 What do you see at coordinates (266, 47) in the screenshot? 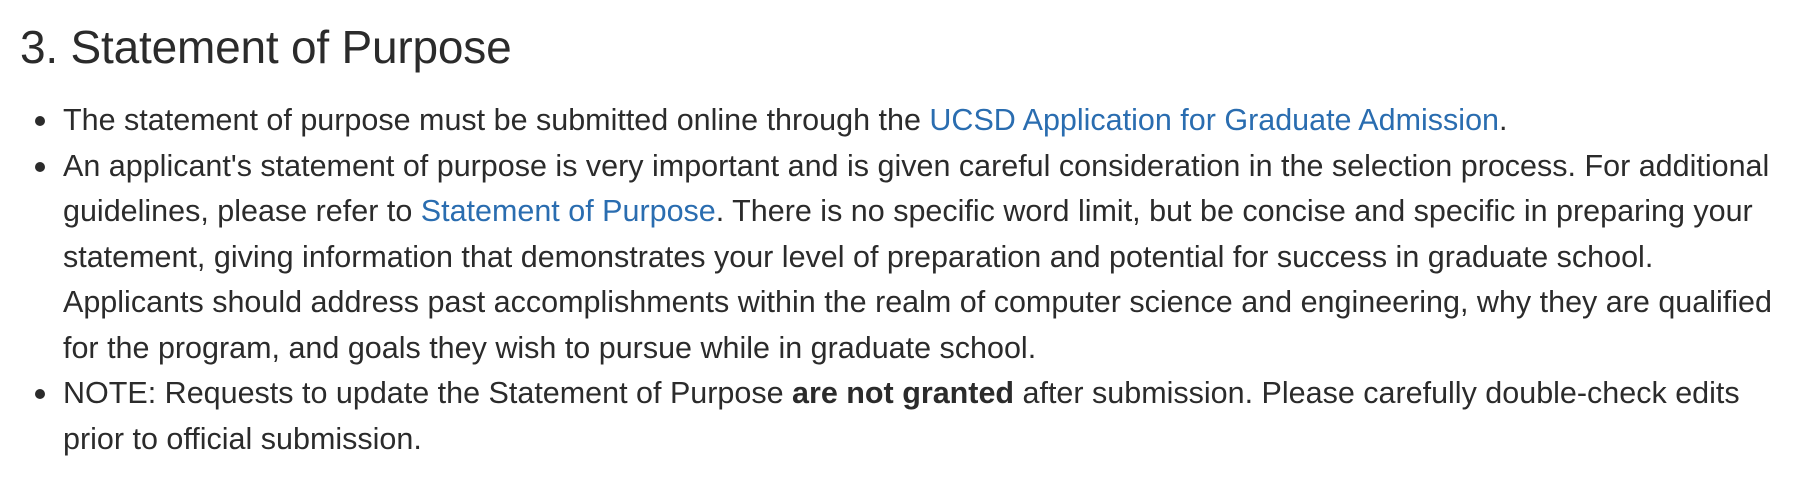
I see `section-heading: 3. Statement of Purpose` at bounding box center [266, 47].